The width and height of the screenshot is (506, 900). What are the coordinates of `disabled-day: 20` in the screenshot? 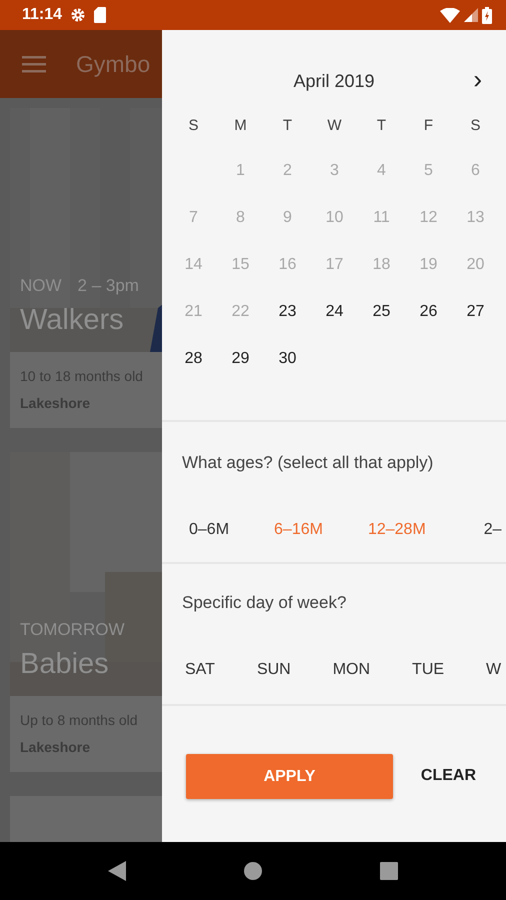 It's located at (475, 264).